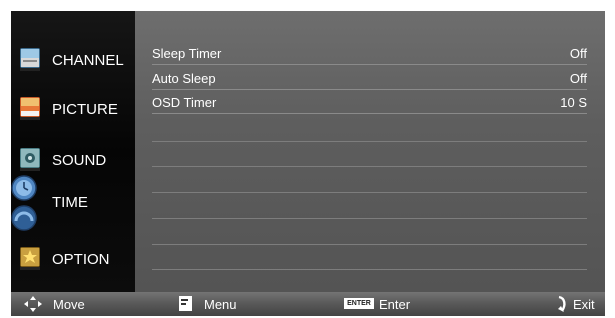  I want to click on menu-icon, so click(185, 306).